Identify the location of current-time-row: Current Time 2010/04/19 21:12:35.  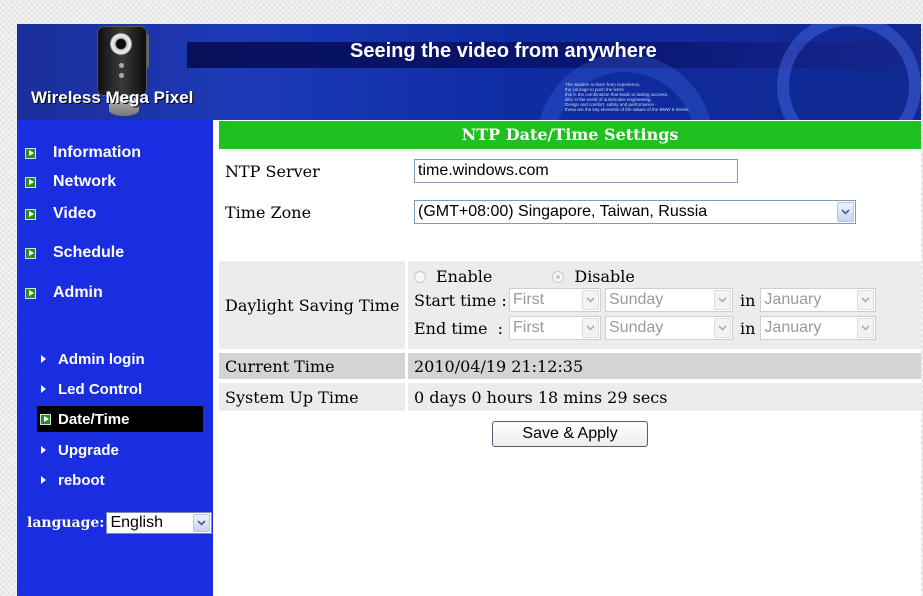
(570, 366).